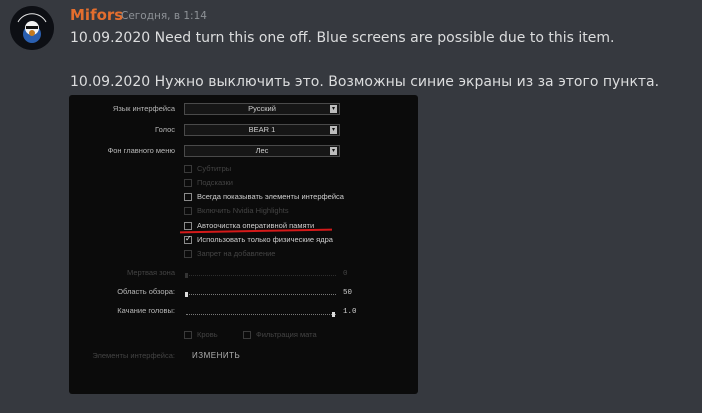 This screenshot has width=702, height=413. What do you see at coordinates (165, 129) in the screenshot?
I see `setting-label-voice: Голос` at bounding box center [165, 129].